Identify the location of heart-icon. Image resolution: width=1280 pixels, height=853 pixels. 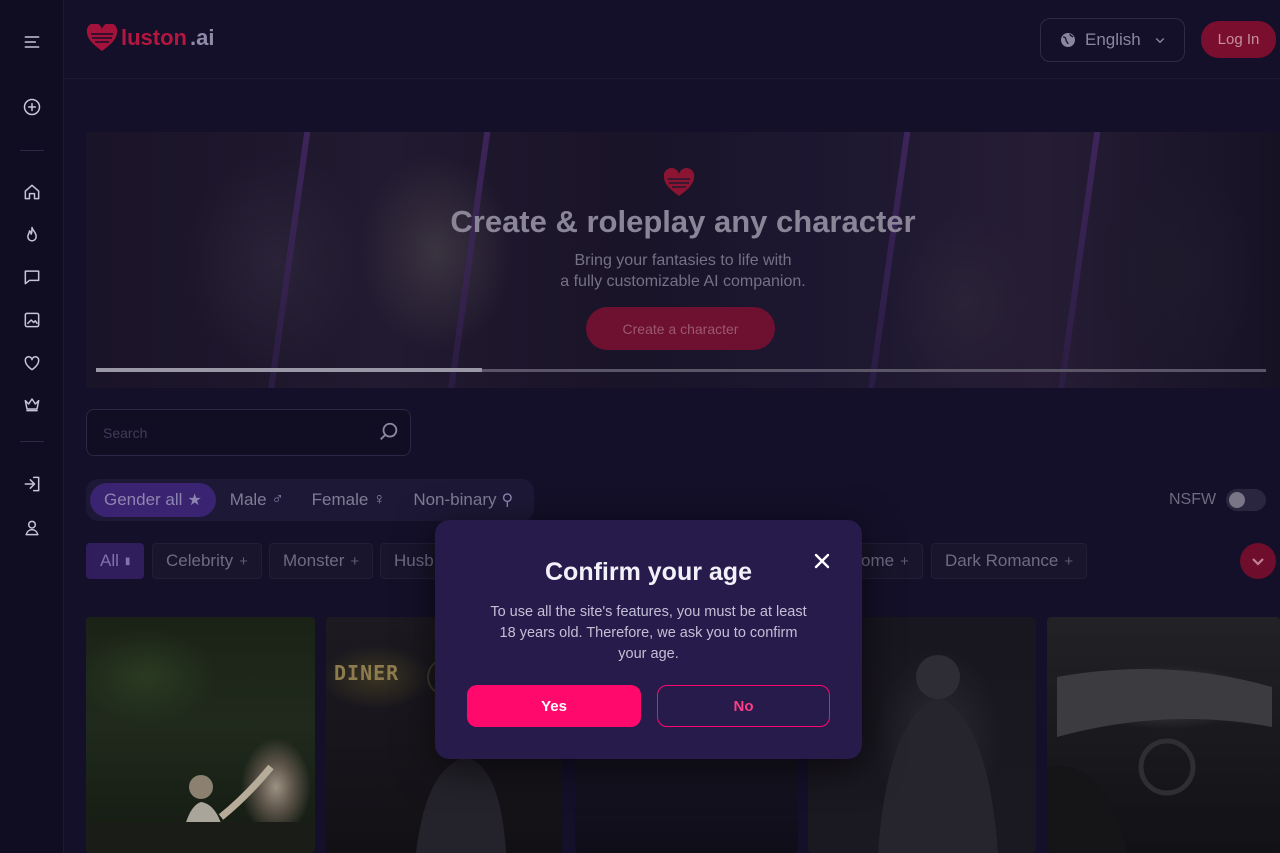
(32, 363).